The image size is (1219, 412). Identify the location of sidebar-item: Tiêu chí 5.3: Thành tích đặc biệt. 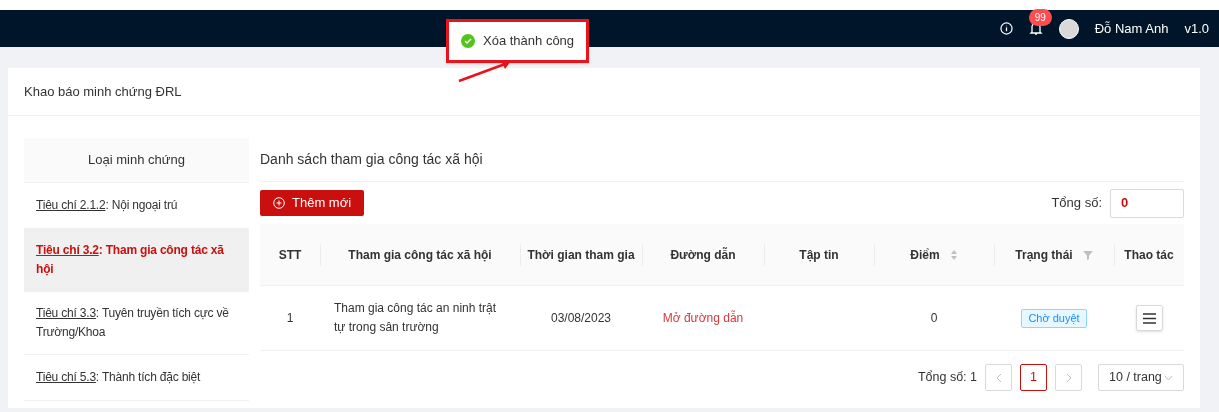
(136, 378).